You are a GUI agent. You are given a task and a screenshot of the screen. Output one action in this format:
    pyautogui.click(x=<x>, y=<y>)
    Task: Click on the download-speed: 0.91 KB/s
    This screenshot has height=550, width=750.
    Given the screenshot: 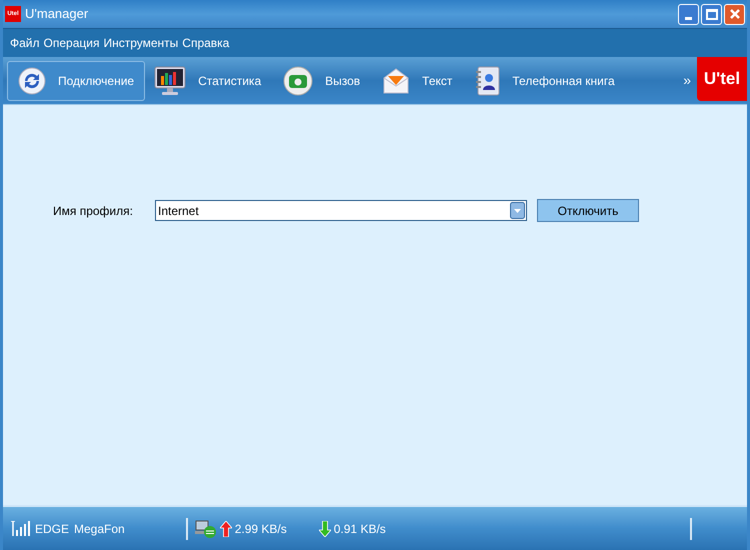 What is the action you would take?
    pyautogui.click(x=360, y=529)
    